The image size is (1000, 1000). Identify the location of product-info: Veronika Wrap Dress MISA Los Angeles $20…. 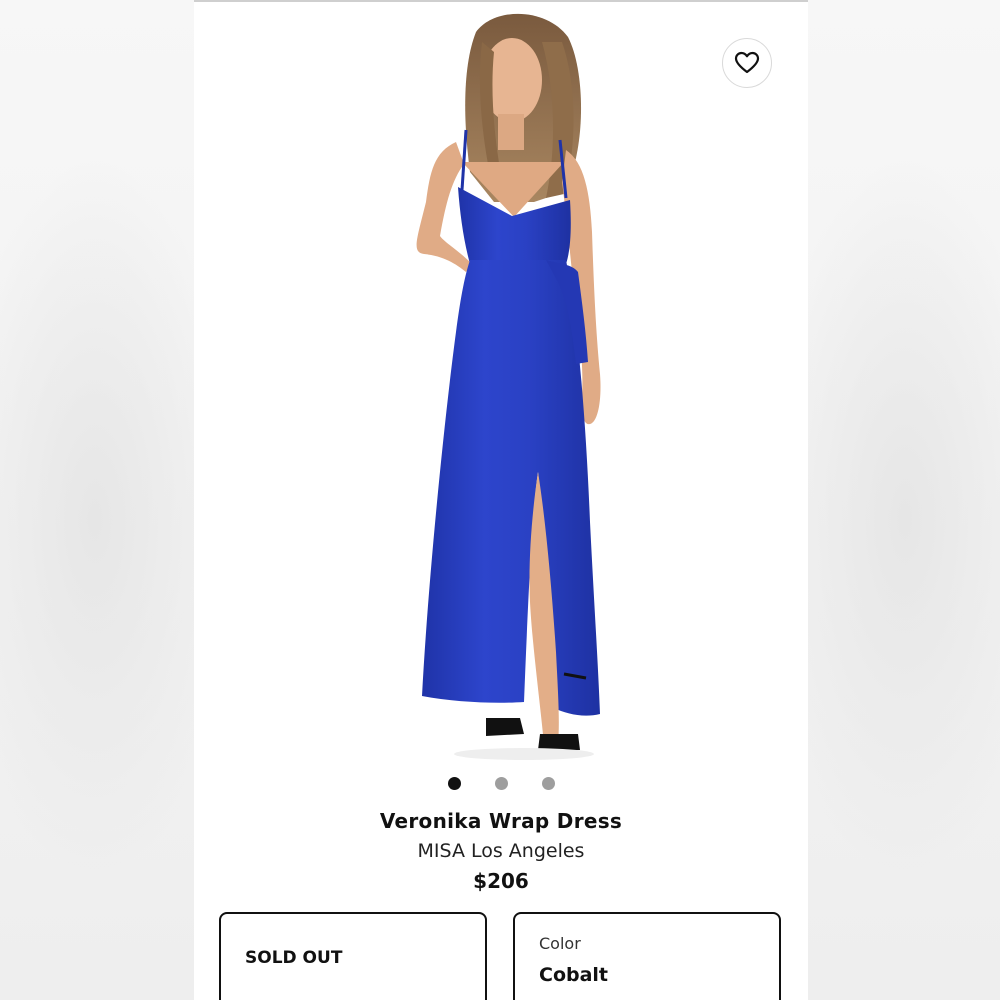
(501, 851).